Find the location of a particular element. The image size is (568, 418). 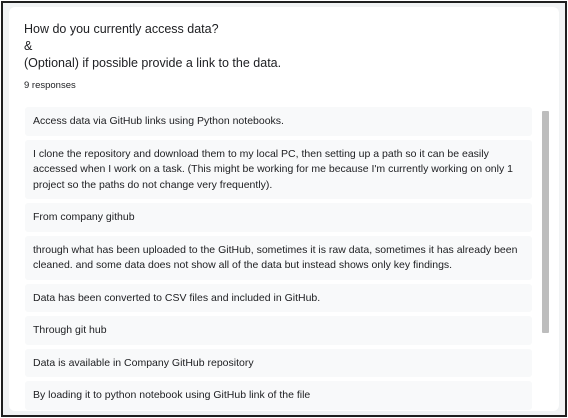

response-item: From company github is located at coordinates (278, 217).